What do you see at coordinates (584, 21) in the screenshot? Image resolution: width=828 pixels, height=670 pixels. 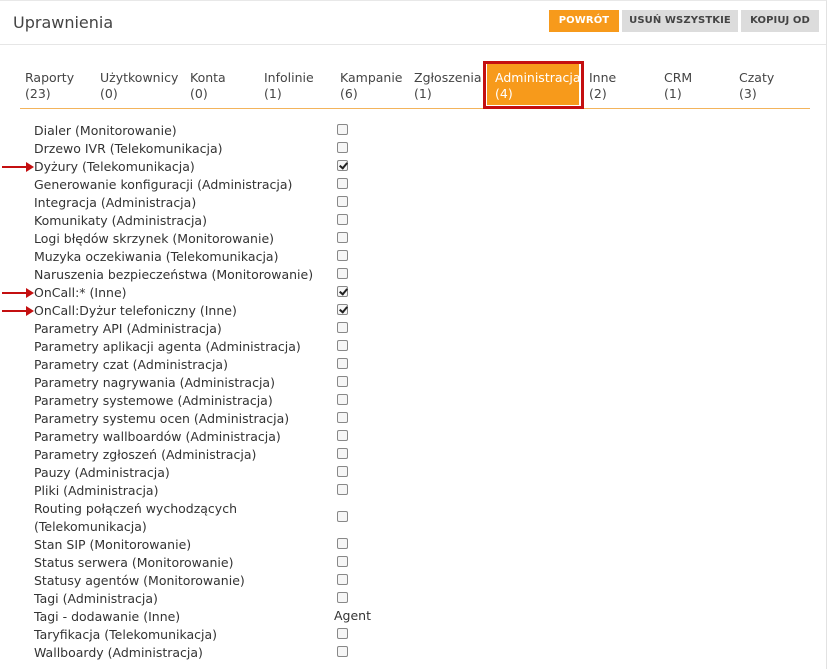 I see `back-button: POWRÓT` at bounding box center [584, 21].